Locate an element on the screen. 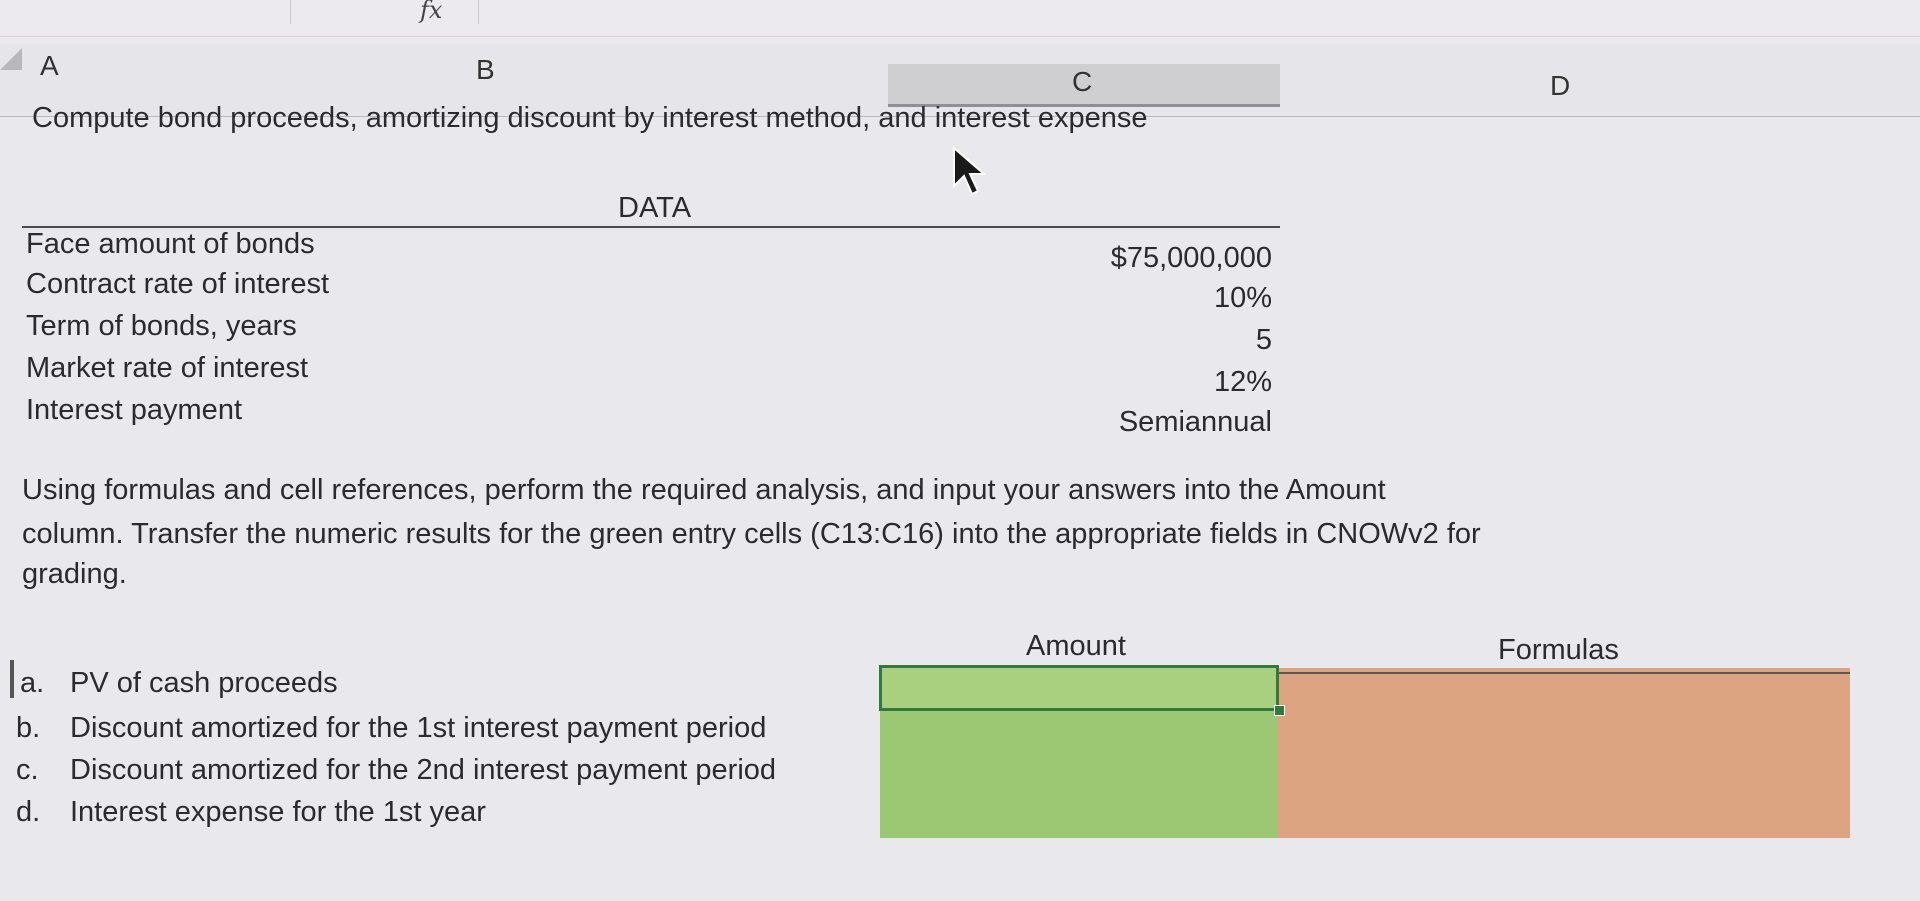 This screenshot has width=1920, height=901. mouse-pointer-icon is located at coordinates (970, 171).